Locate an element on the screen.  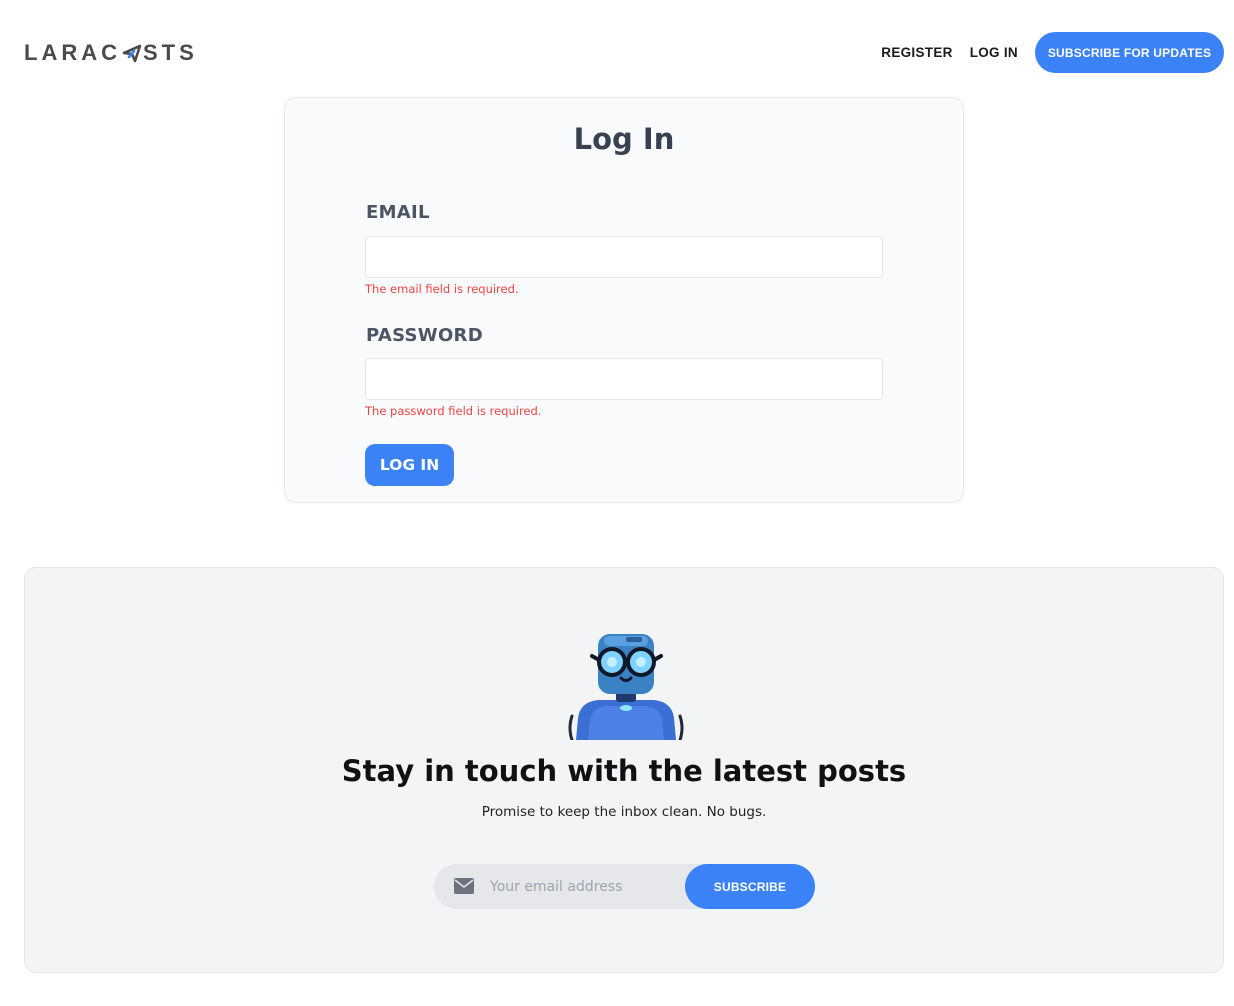
logo: LARAC STS is located at coordinates (111, 53).